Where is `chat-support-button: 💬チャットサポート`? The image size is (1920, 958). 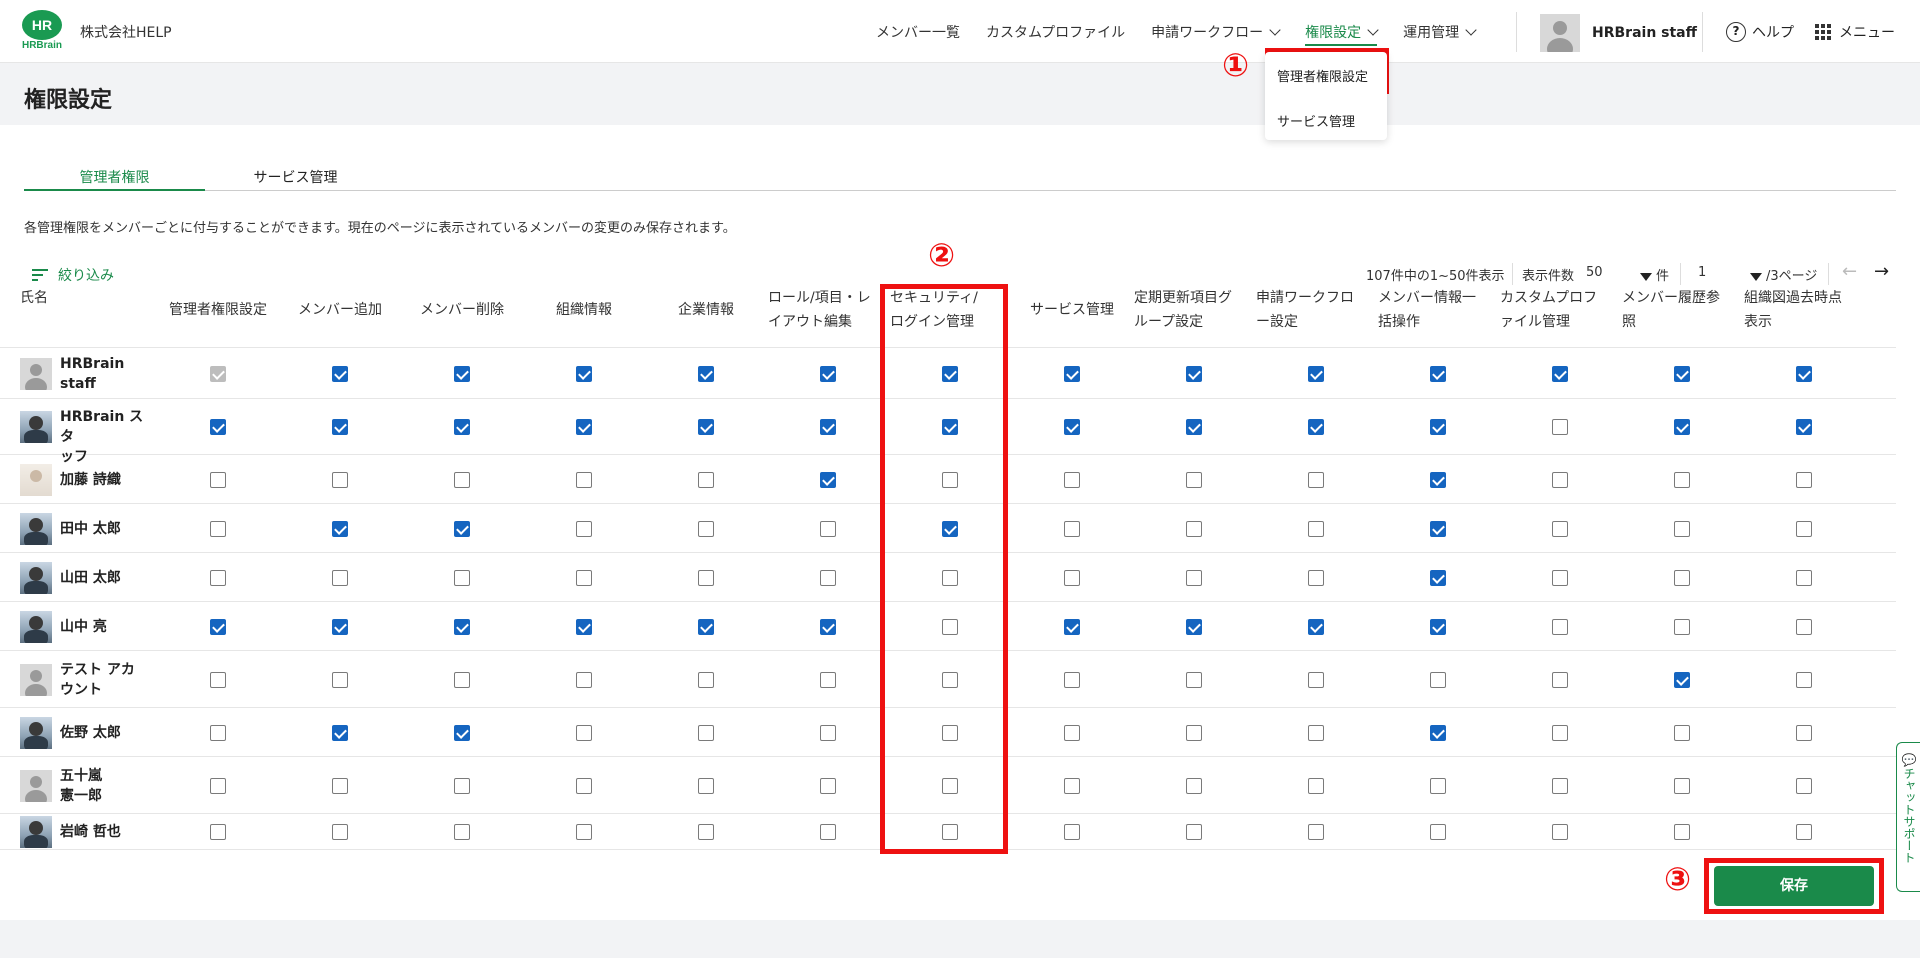 chat-support-button: 💬チャットサポート is located at coordinates (1908, 817).